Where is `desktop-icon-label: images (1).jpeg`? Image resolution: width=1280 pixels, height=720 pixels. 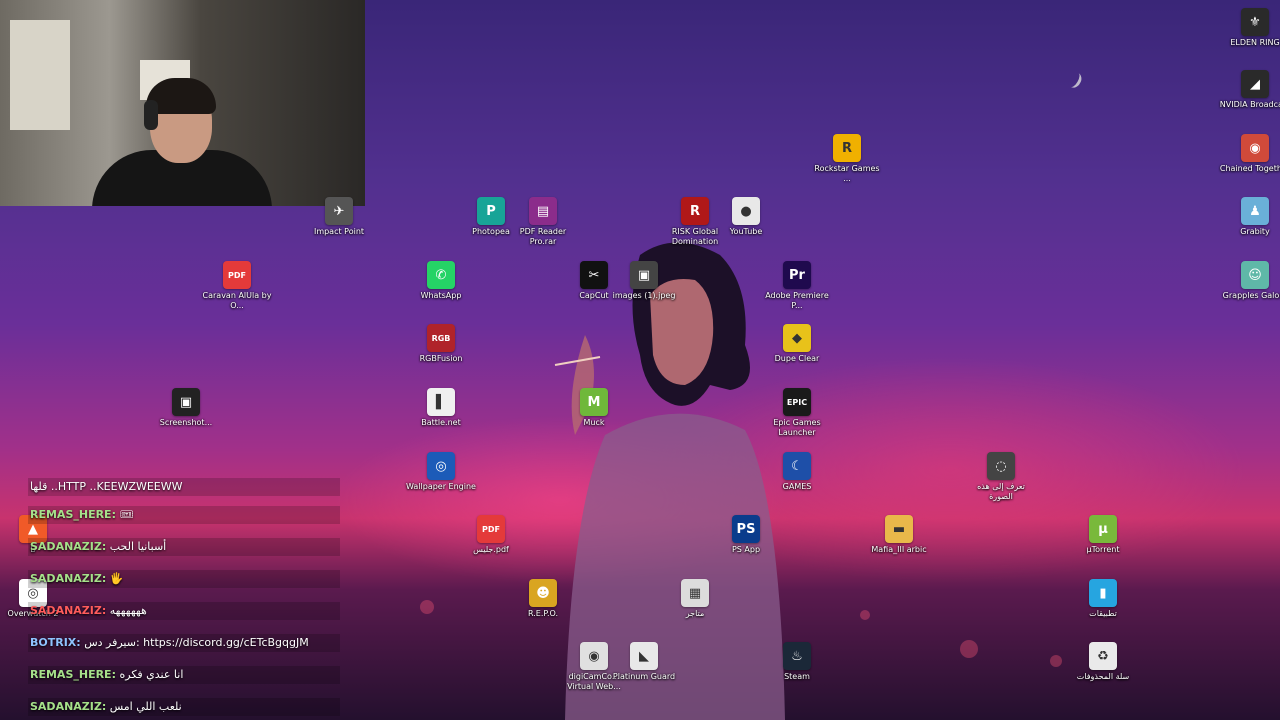
desktop-icon-label: images (1).jpeg is located at coordinates (644, 295).